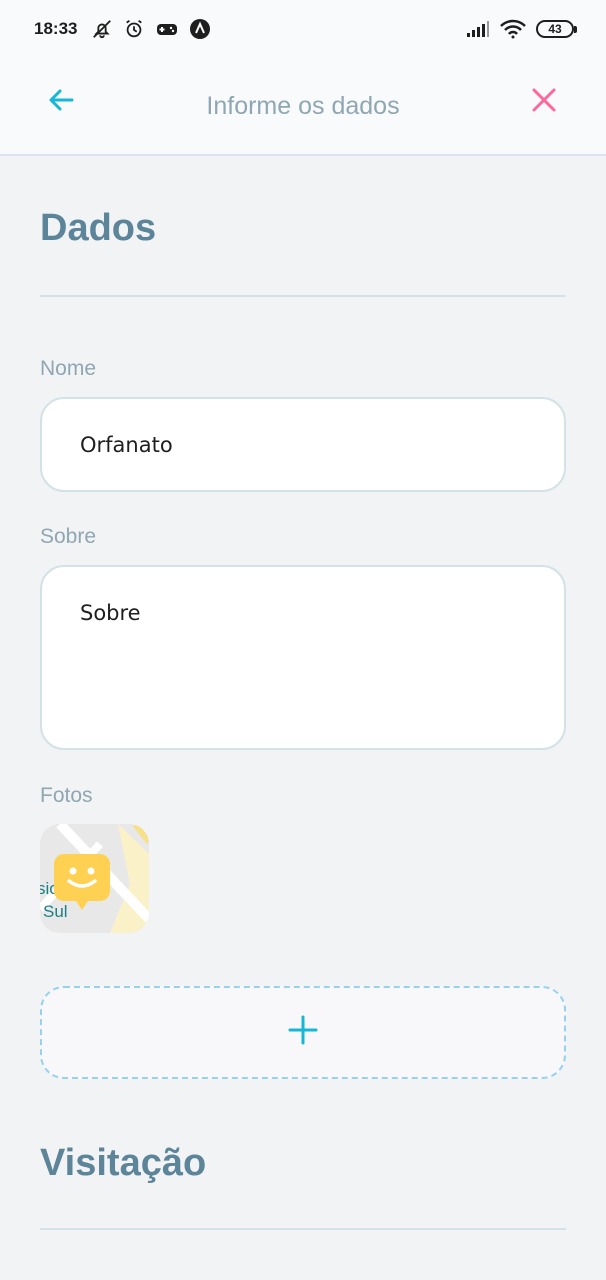  What do you see at coordinates (102, 29) in the screenshot?
I see `bell-off-icon` at bounding box center [102, 29].